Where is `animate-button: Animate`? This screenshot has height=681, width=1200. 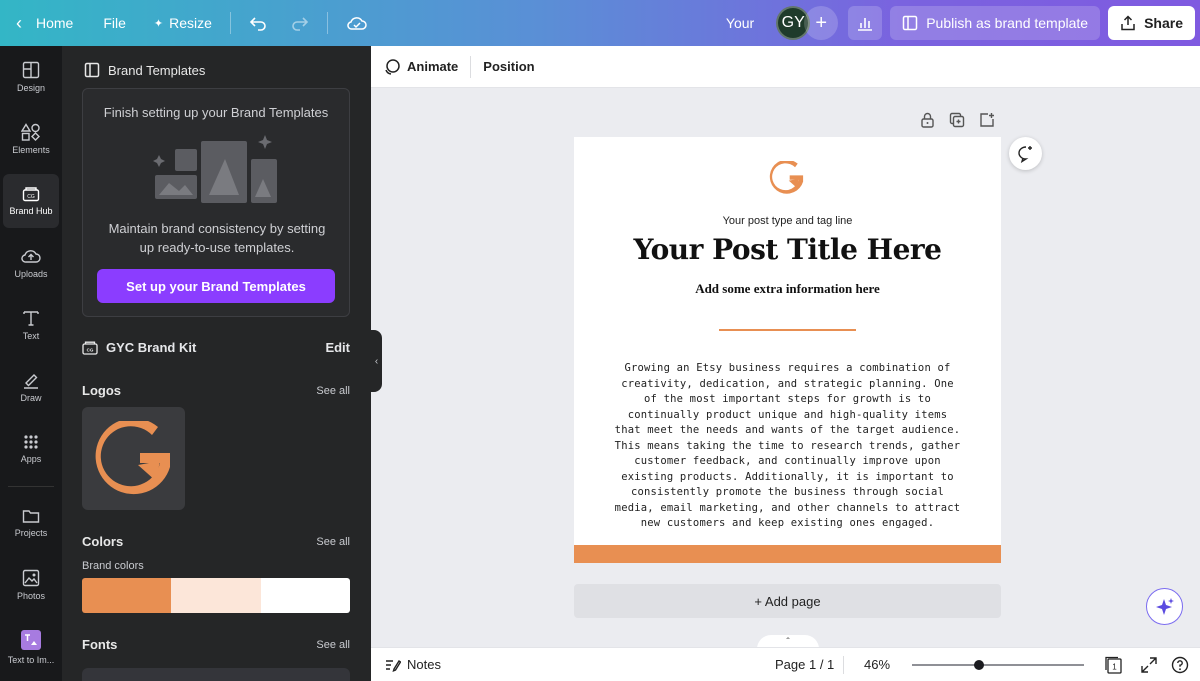 animate-button: Animate is located at coordinates (420, 67).